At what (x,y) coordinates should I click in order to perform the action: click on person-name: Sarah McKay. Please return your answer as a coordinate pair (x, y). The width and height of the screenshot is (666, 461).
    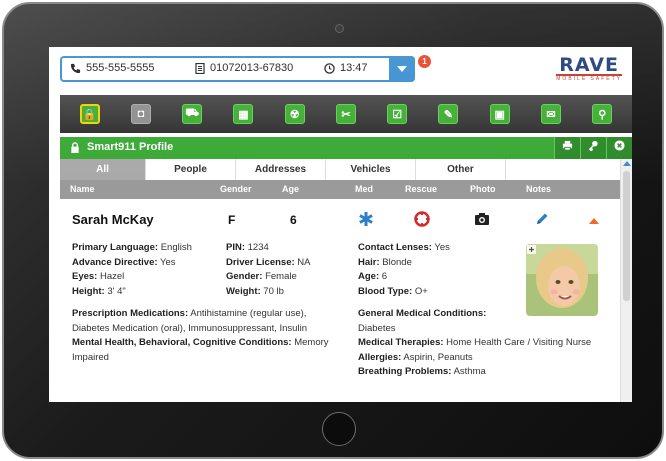
    Looking at the image, I should click on (113, 219).